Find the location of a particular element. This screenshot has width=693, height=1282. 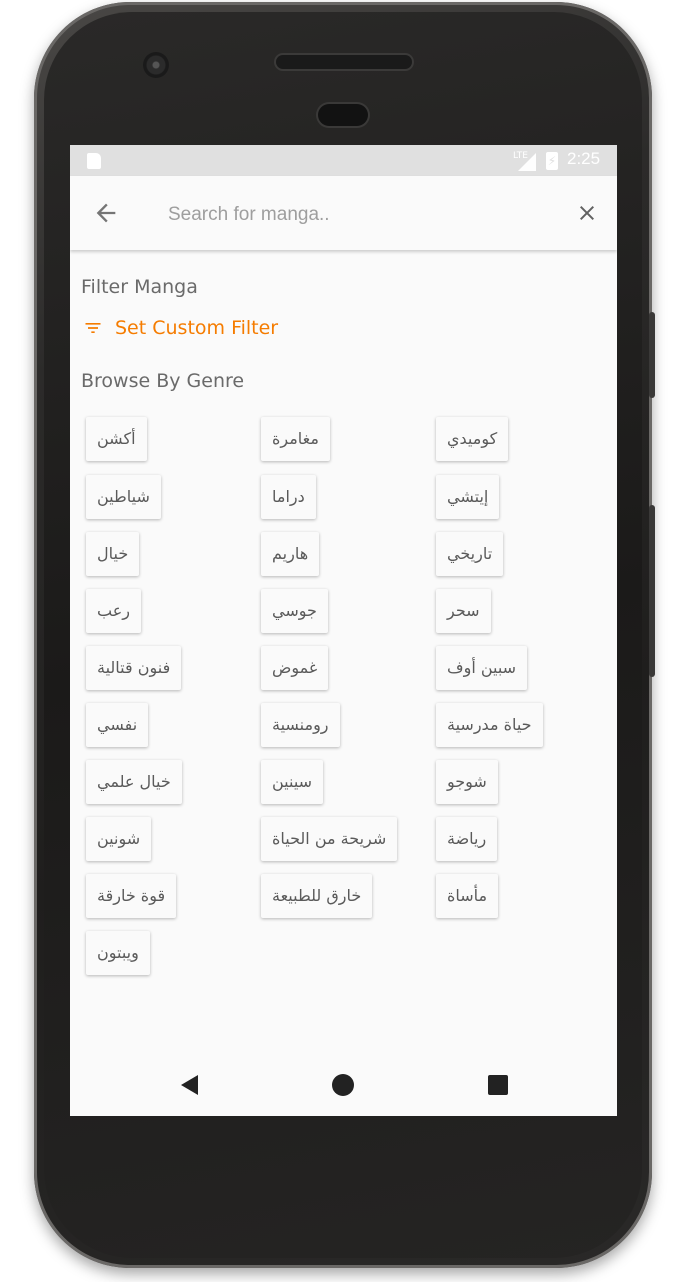

genre-chip: تاريخي is located at coordinates (470, 554).